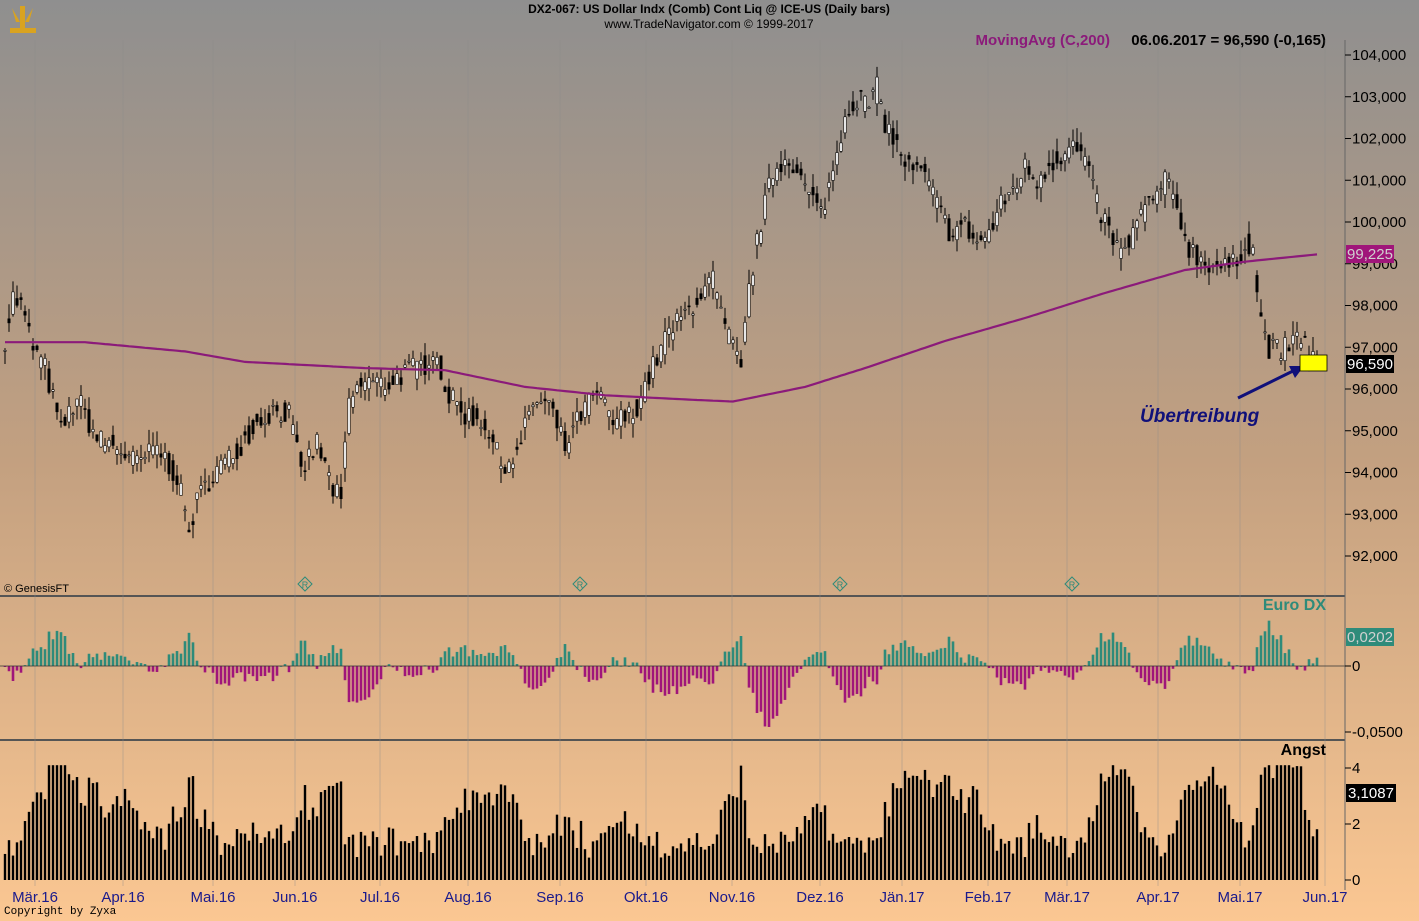 Image resolution: width=1419 pixels, height=921 pixels. What do you see at coordinates (305, 585) in the screenshot?
I see `r-marker-letter: R` at bounding box center [305, 585].